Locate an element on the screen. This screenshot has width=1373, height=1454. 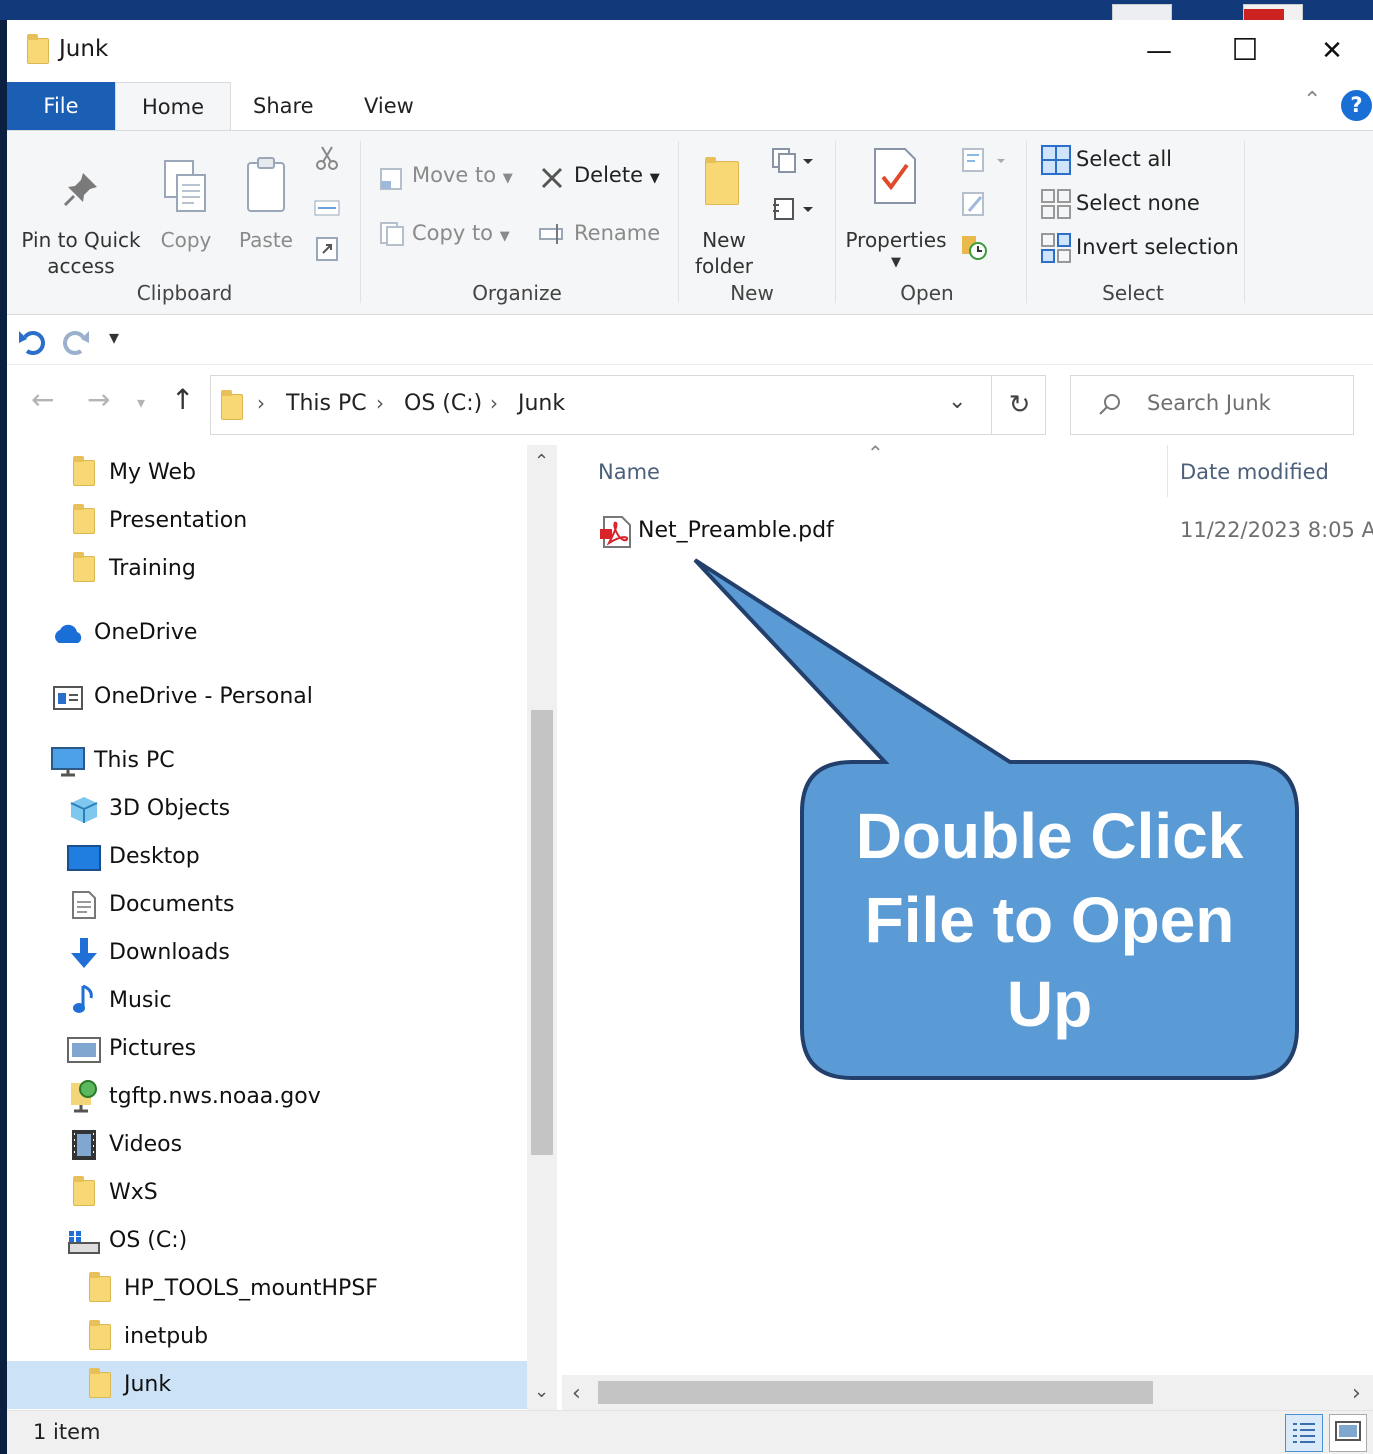
copy-button: Copy is located at coordinates (186, 240).